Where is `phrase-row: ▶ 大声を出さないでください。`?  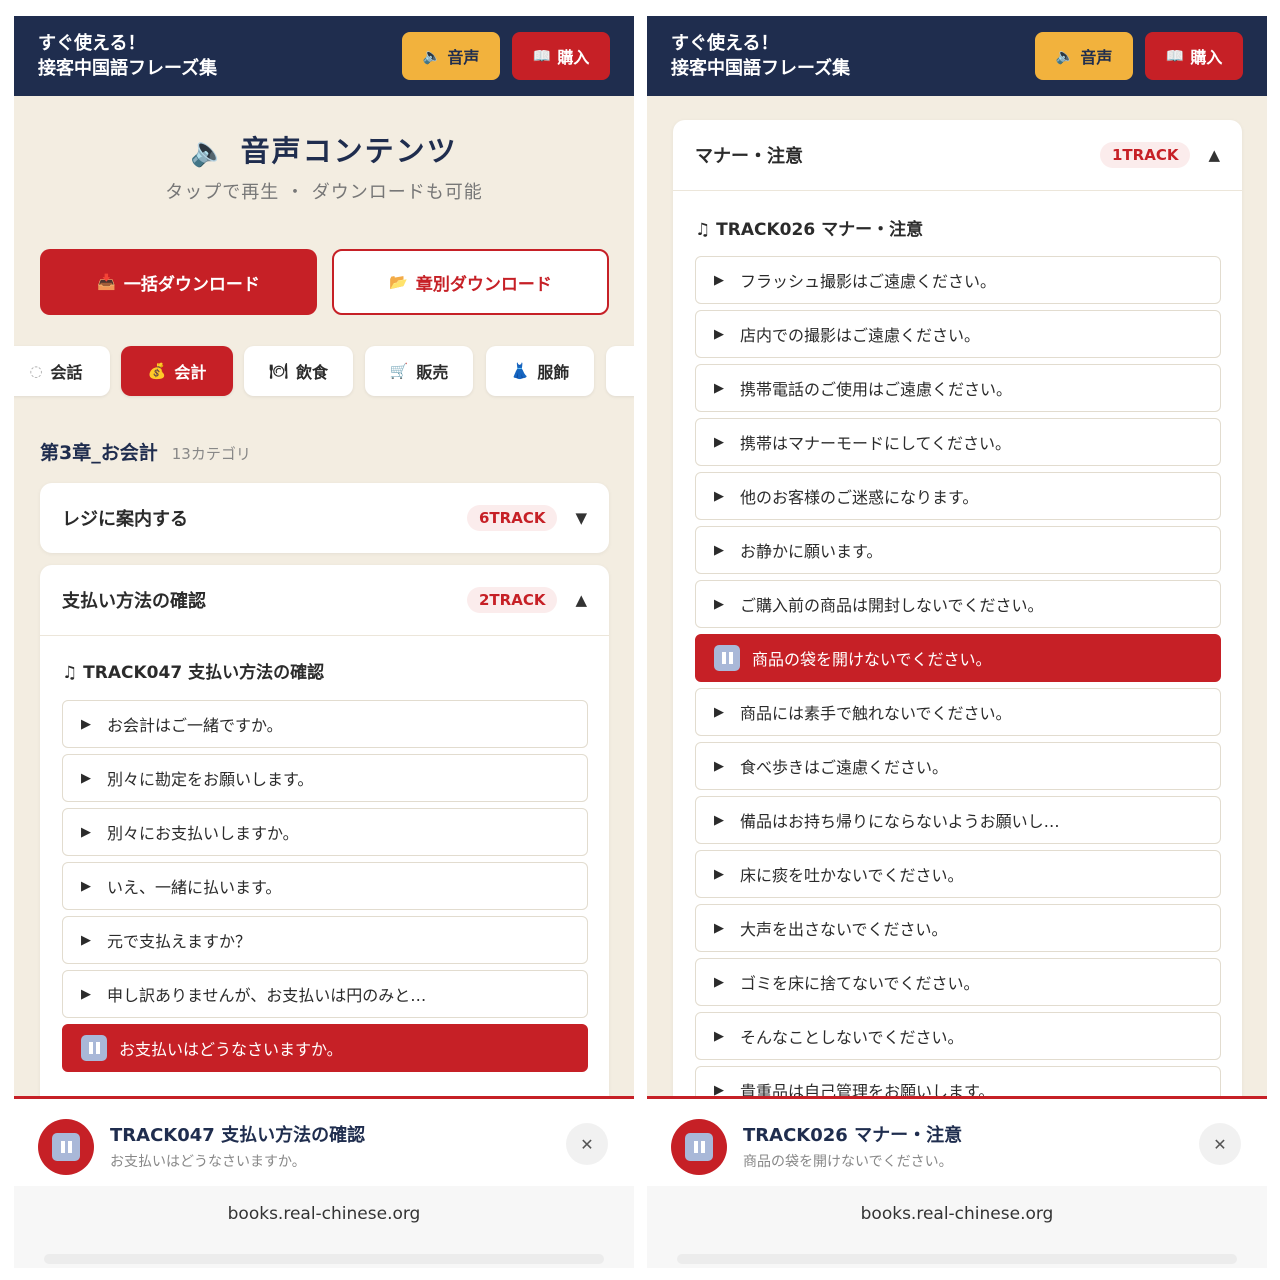 phrase-row: ▶ 大声を出さないでください。 is located at coordinates (958, 928).